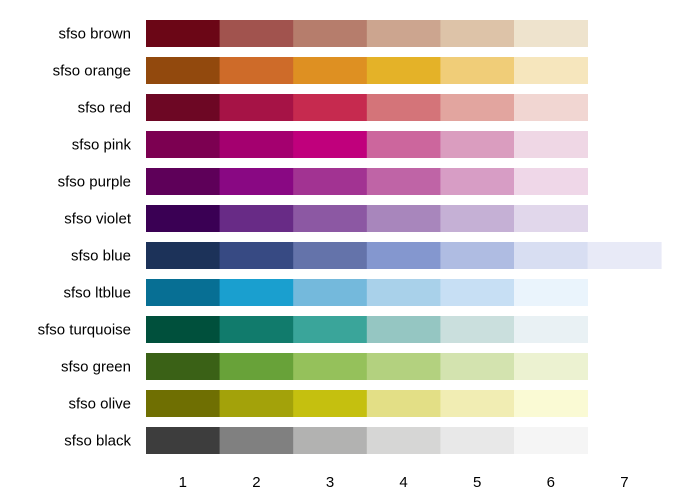 This screenshot has width=684, height=498. What do you see at coordinates (330, 482) in the screenshot?
I see `x-tick-label: 3` at bounding box center [330, 482].